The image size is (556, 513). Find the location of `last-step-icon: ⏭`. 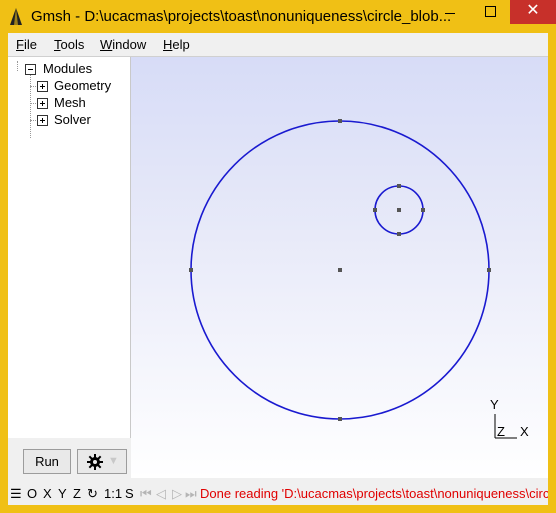

last-step-icon: ⏭ is located at coordinates (191, 494).